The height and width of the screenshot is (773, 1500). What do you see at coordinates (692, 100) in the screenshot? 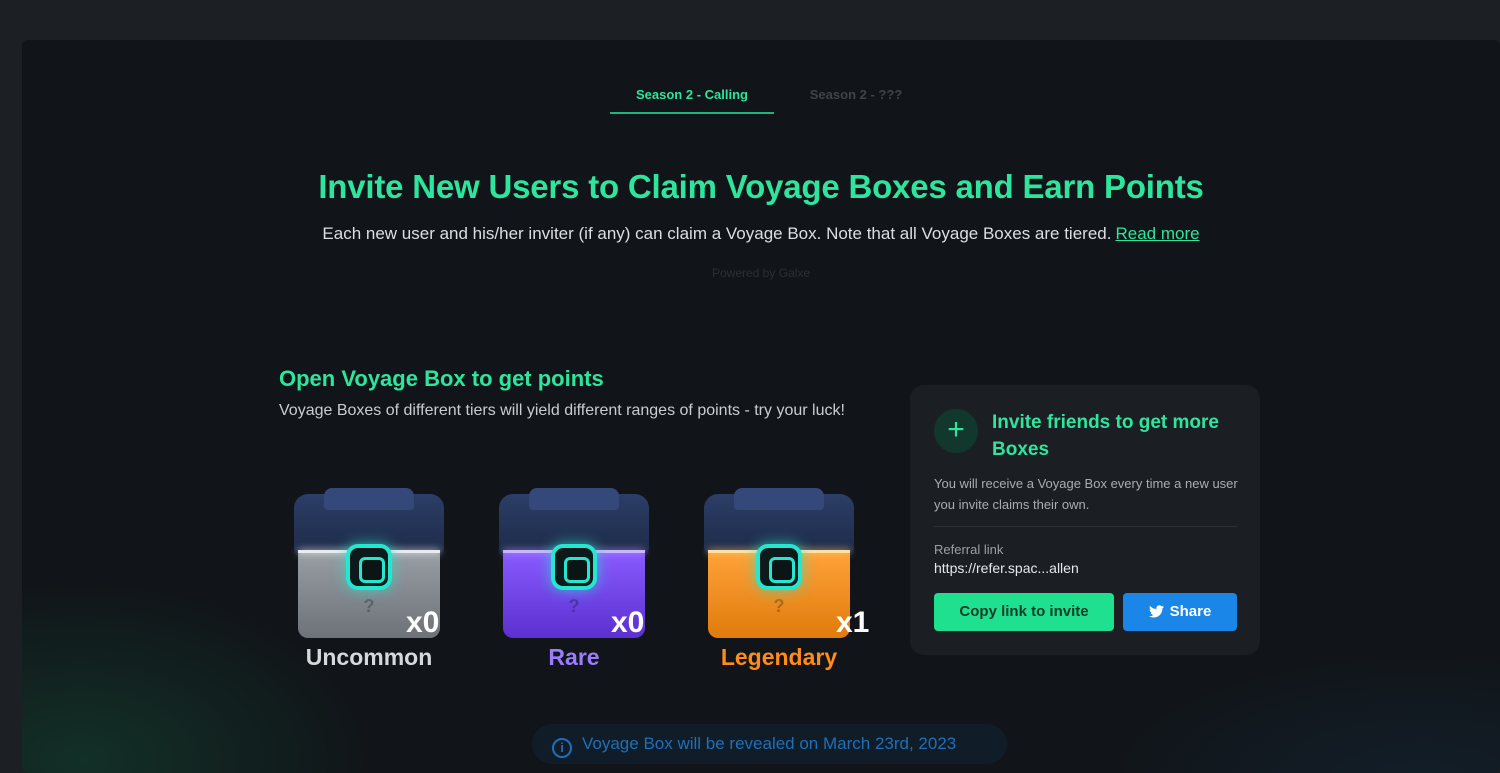
I see `tab-season-2-calling: Season 2 - Calling` at bounding box center [692, 100].